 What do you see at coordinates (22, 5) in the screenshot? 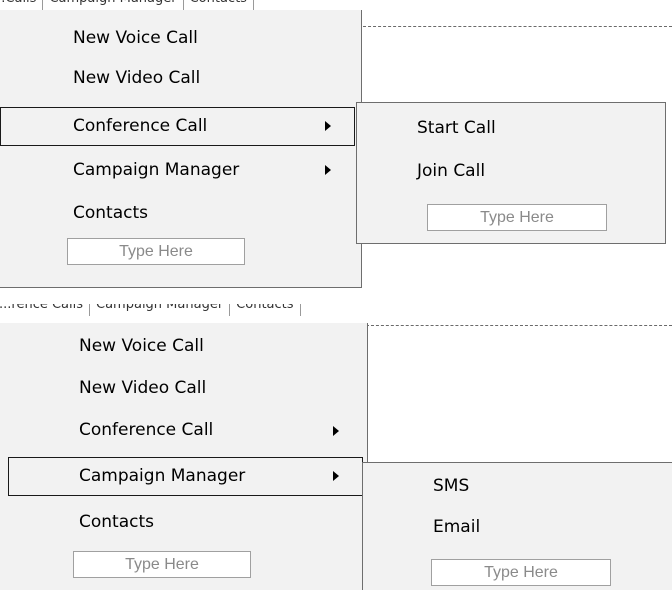
I see `tab-calls: ...Calls` at bounding box center [22, 5].